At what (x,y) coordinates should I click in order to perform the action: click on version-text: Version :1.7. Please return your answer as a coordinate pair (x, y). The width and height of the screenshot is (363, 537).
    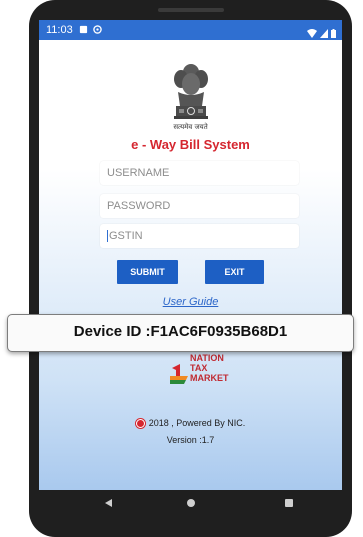
    Looking at the image, I should click on (190, 440).